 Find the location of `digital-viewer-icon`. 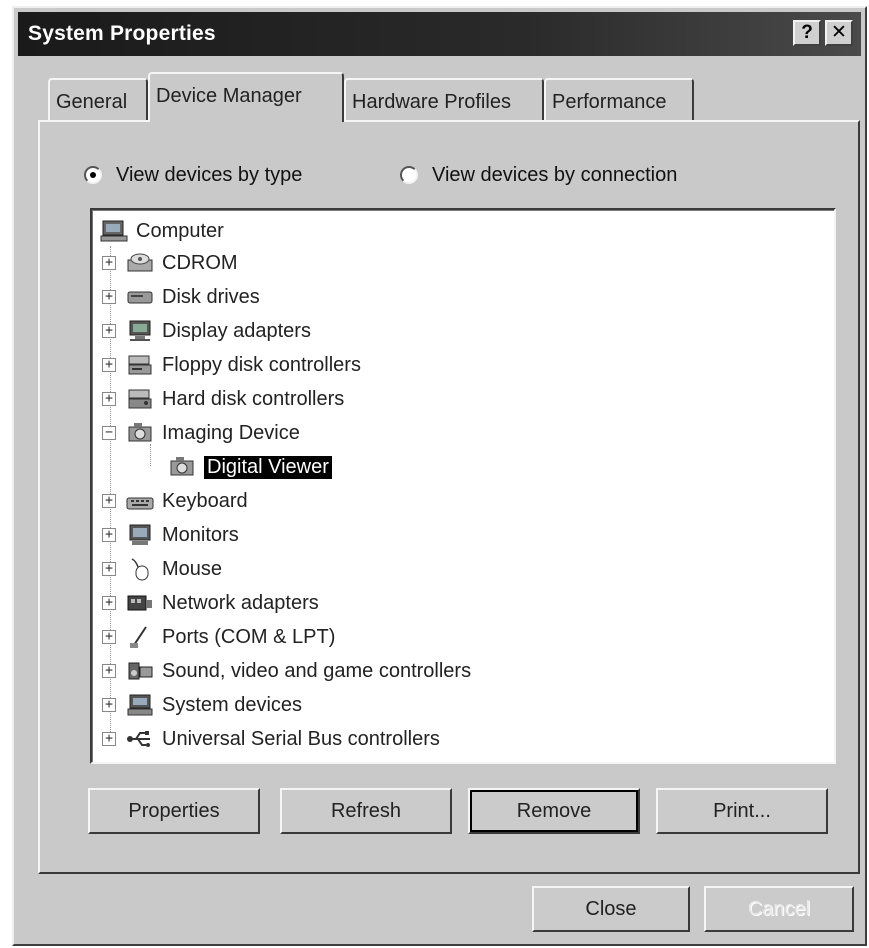

digital-viewer-icon is located at coordinates (182, 467).